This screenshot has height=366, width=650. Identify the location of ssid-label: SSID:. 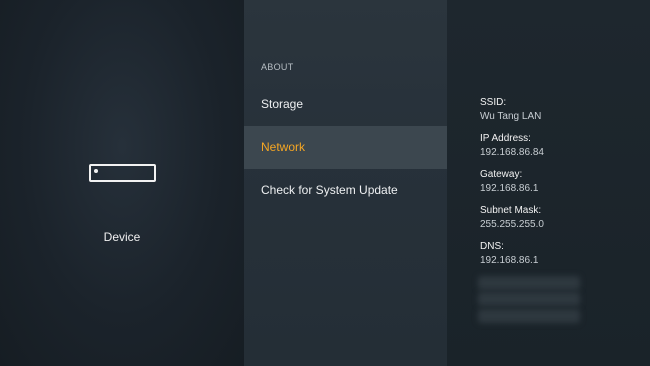
(493, 102).